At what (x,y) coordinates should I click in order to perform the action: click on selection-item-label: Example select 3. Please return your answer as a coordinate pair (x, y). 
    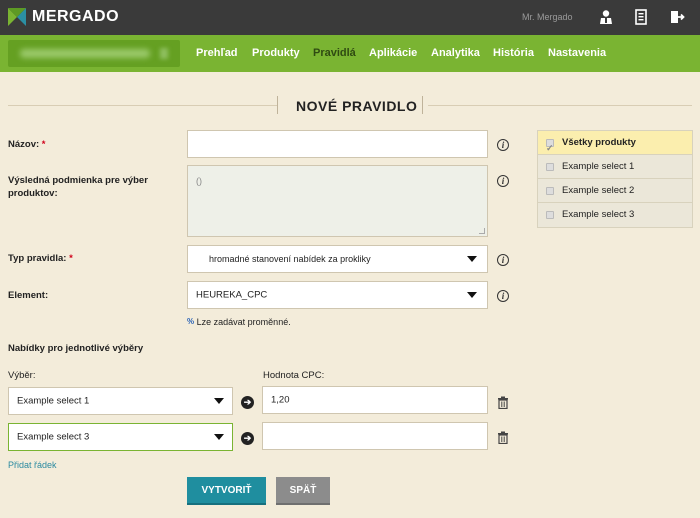
    Looking at the image, I should click on (598, 214).